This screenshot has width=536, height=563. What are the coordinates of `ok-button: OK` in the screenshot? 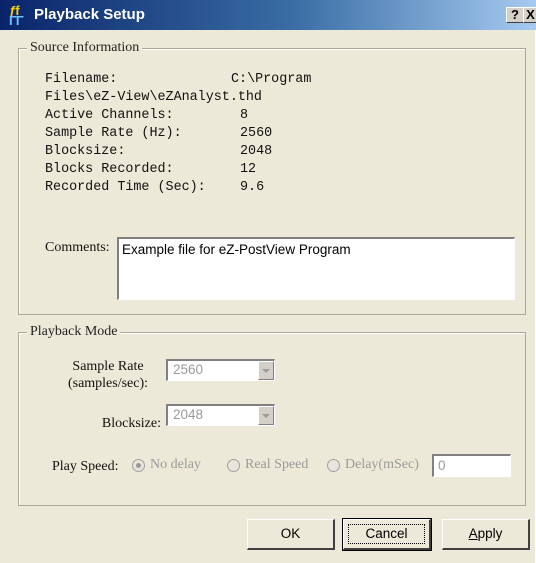 It's located at (291, 534).